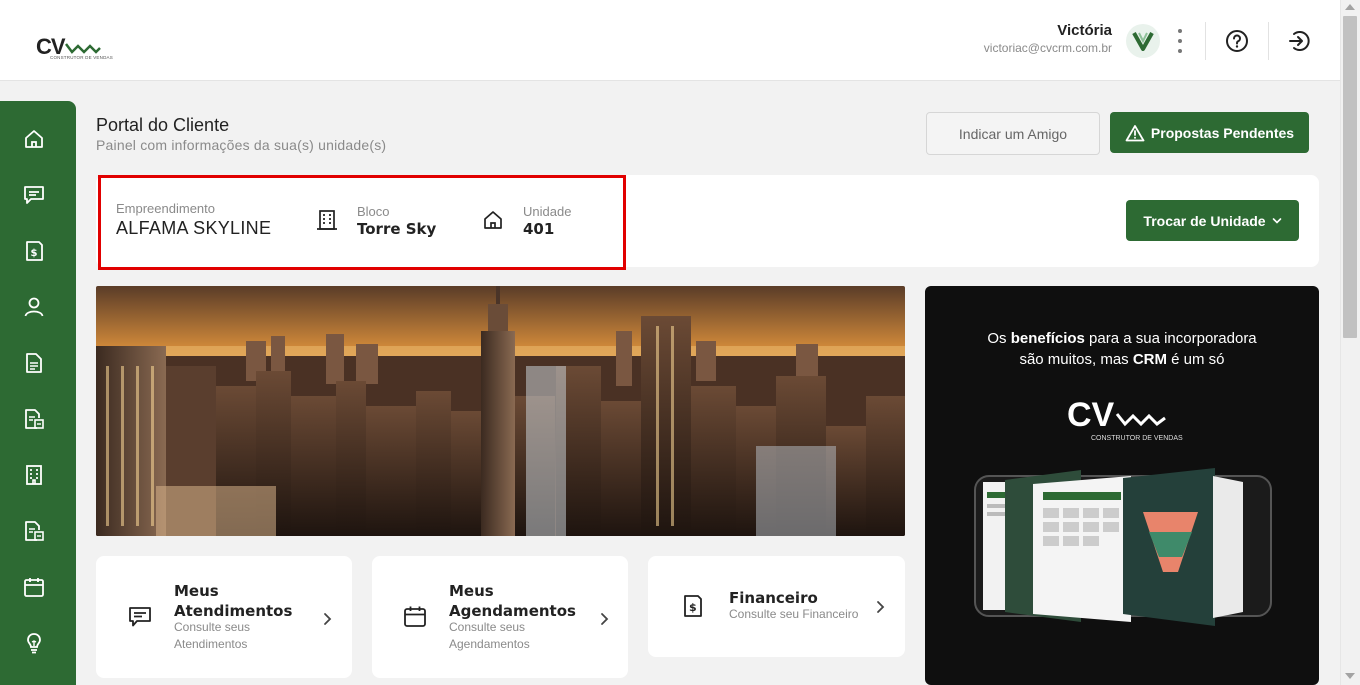  Describe the element at coordinates (1350, 676) in the screenshot. I see `scroll-down-arrow-icon` at that location.